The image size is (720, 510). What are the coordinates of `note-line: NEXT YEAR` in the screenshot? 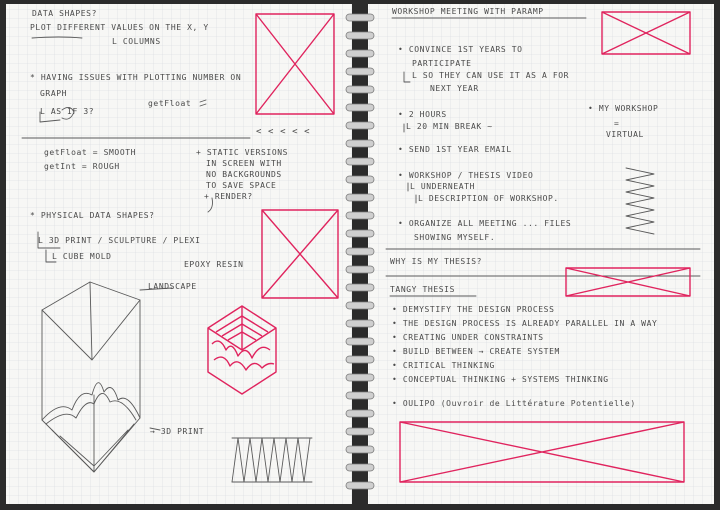 It's located at (454, 88).